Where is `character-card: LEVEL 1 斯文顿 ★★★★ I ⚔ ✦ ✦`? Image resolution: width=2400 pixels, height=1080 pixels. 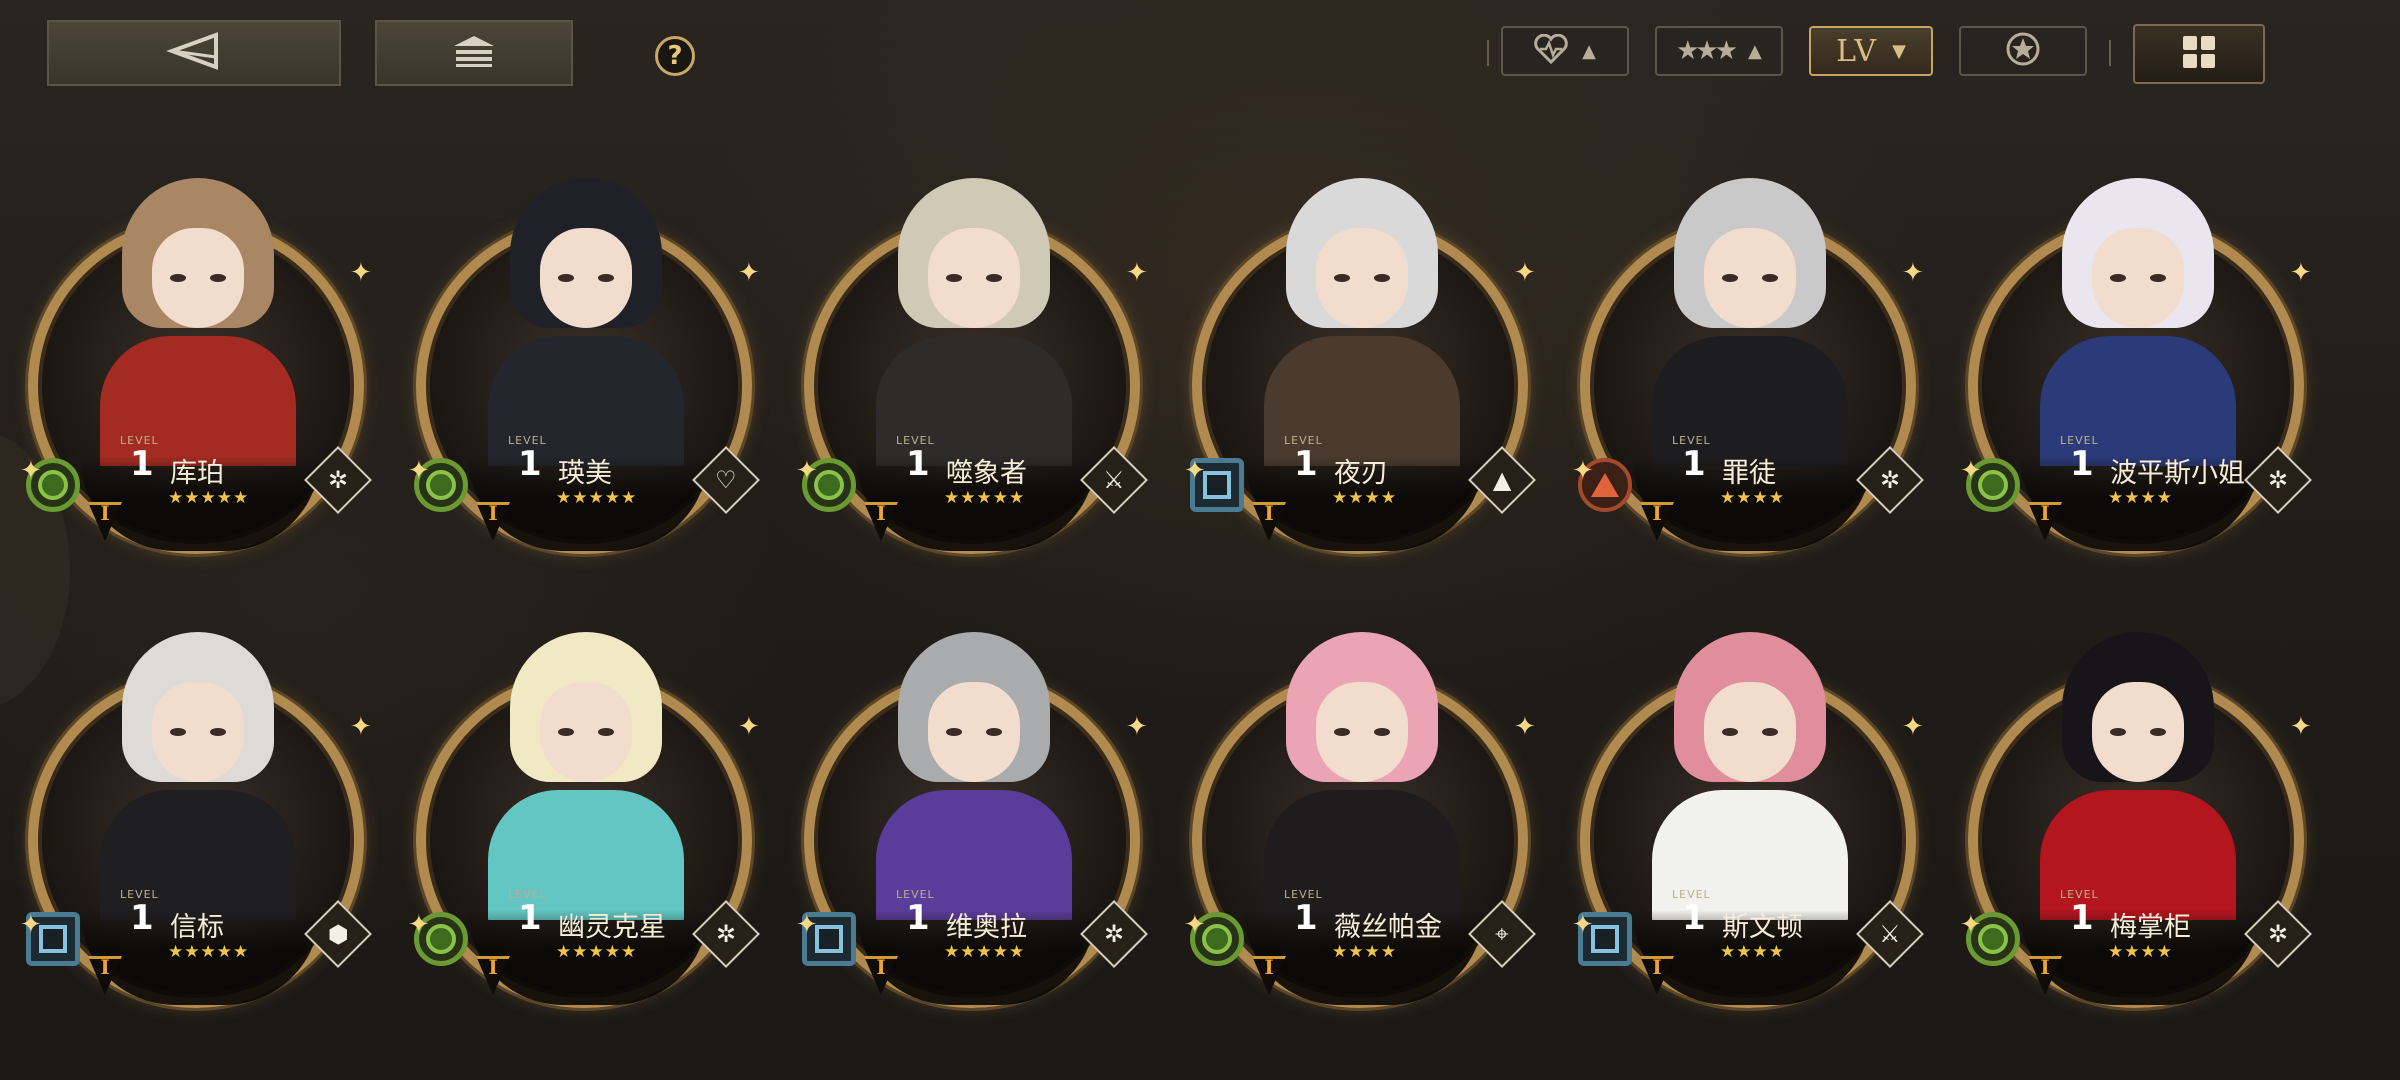
character-card: LEVEL 1 斯文顿 ★★★★ I ⚔ ✦ ✦ is located at coordinates (1752, 820).